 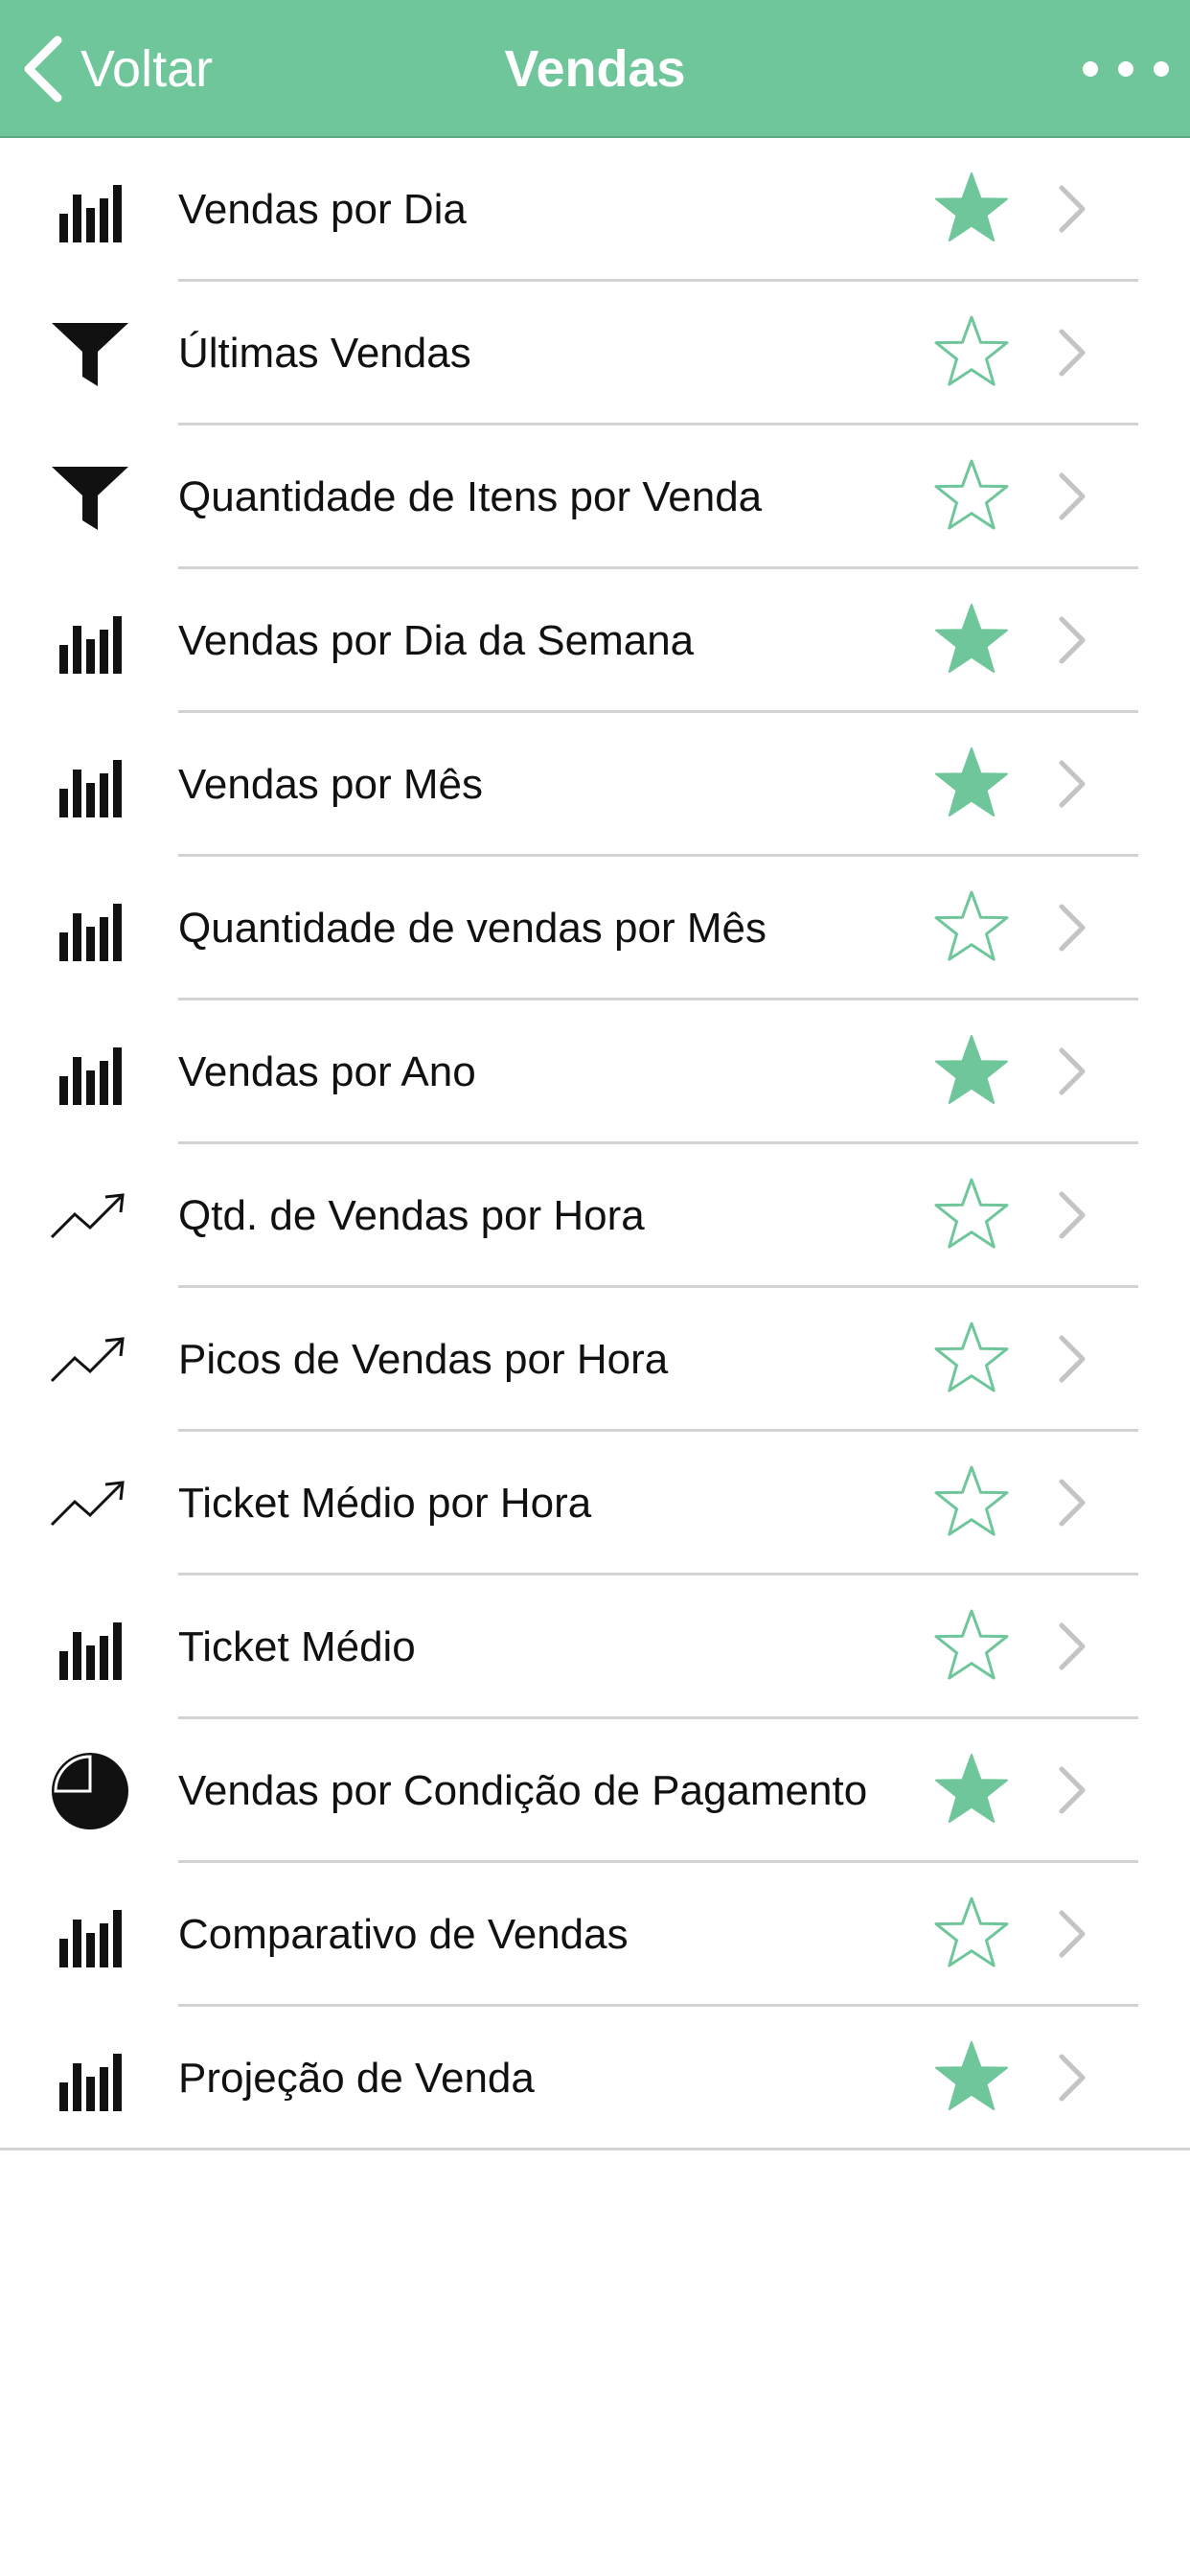 What do you see at coordinates (331, 784) in the screenshot?
I see `list-item-label: Vendas por Mês` at bounding box center [331, 784].